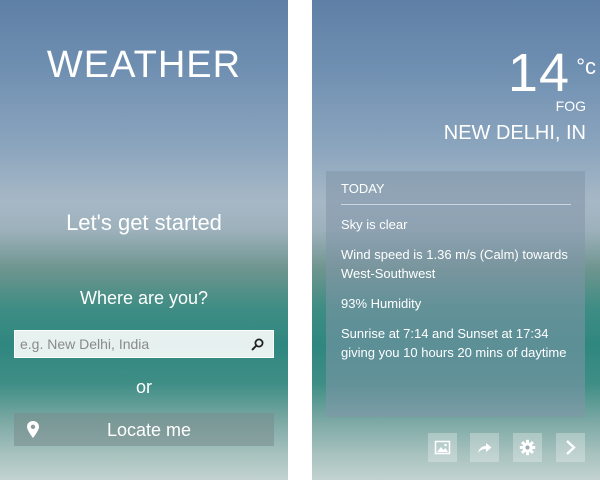 This screenshot has width=600, height=480. I want to click on background-image-button, so click(442, 447).